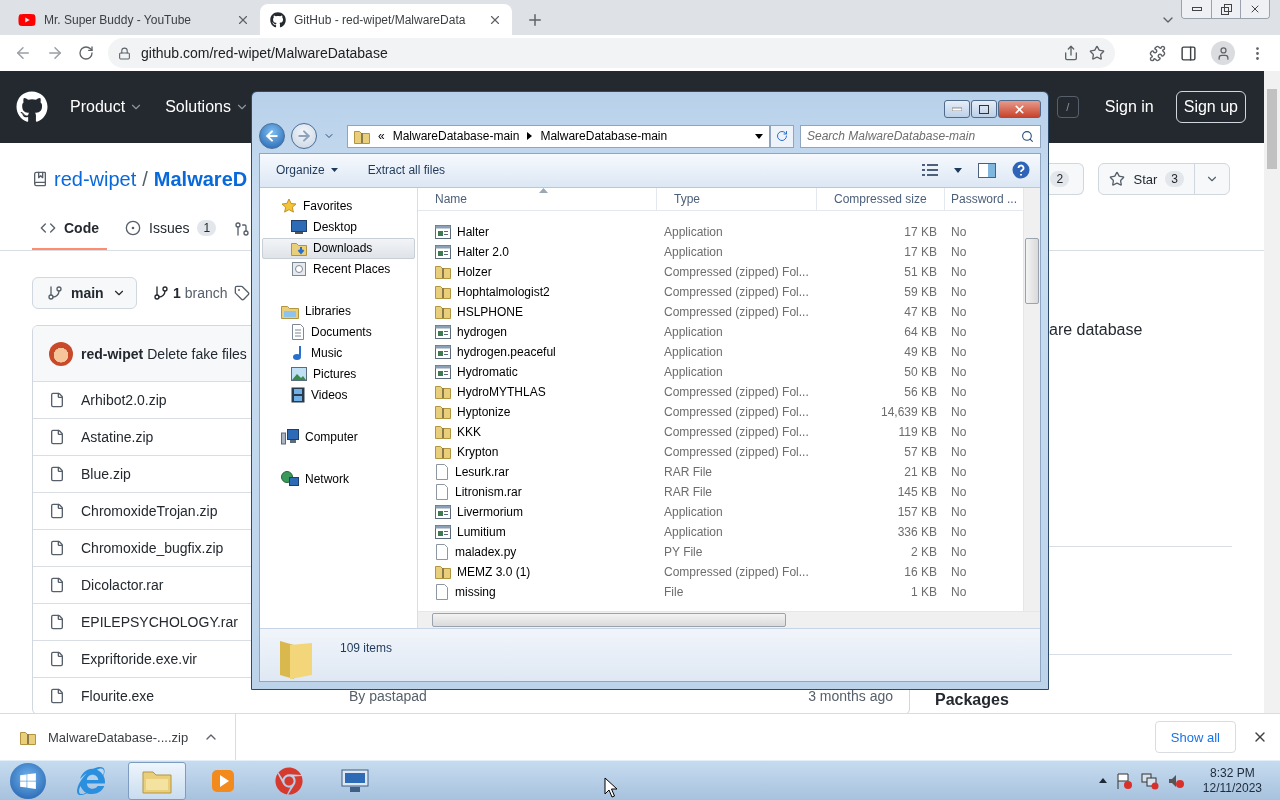 The height and width of the screenshot is (800, 1280). What do you see at coordinates (338, 227) in the screenshot?
I see `nav-item: Desktop` at bounding box center [338, 227].